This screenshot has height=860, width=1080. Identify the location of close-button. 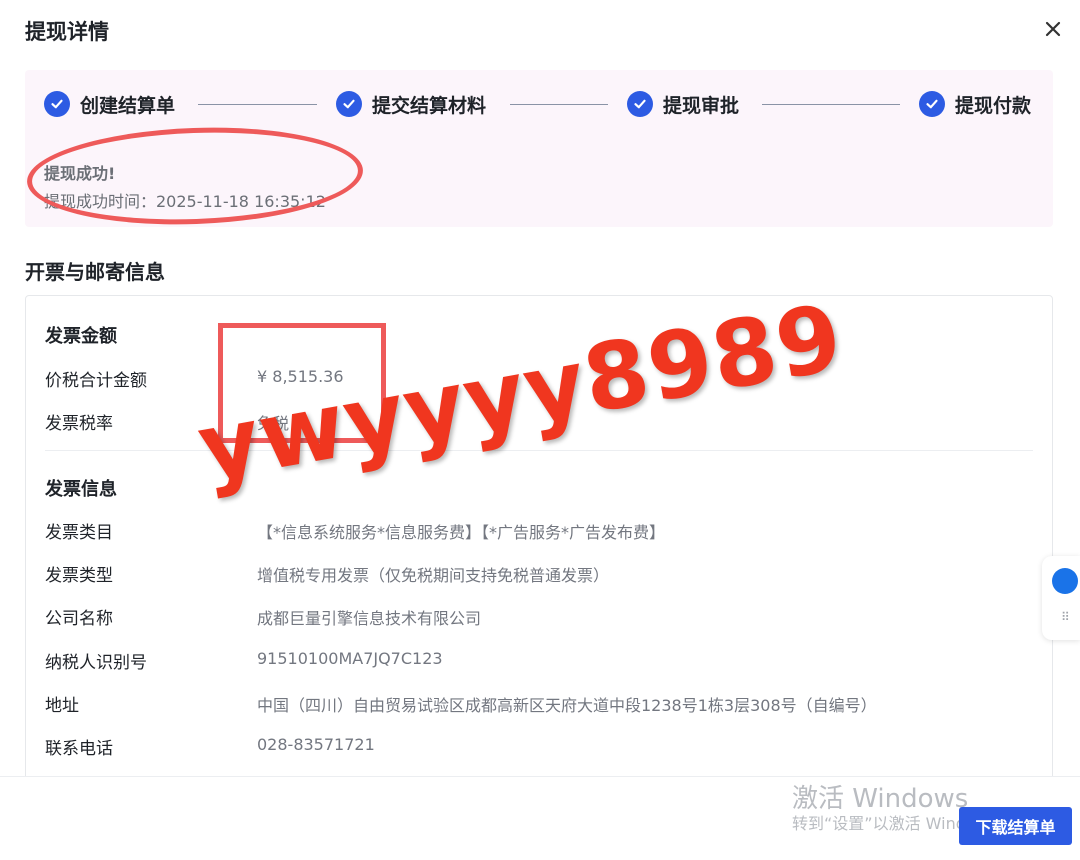
(1053, 29).